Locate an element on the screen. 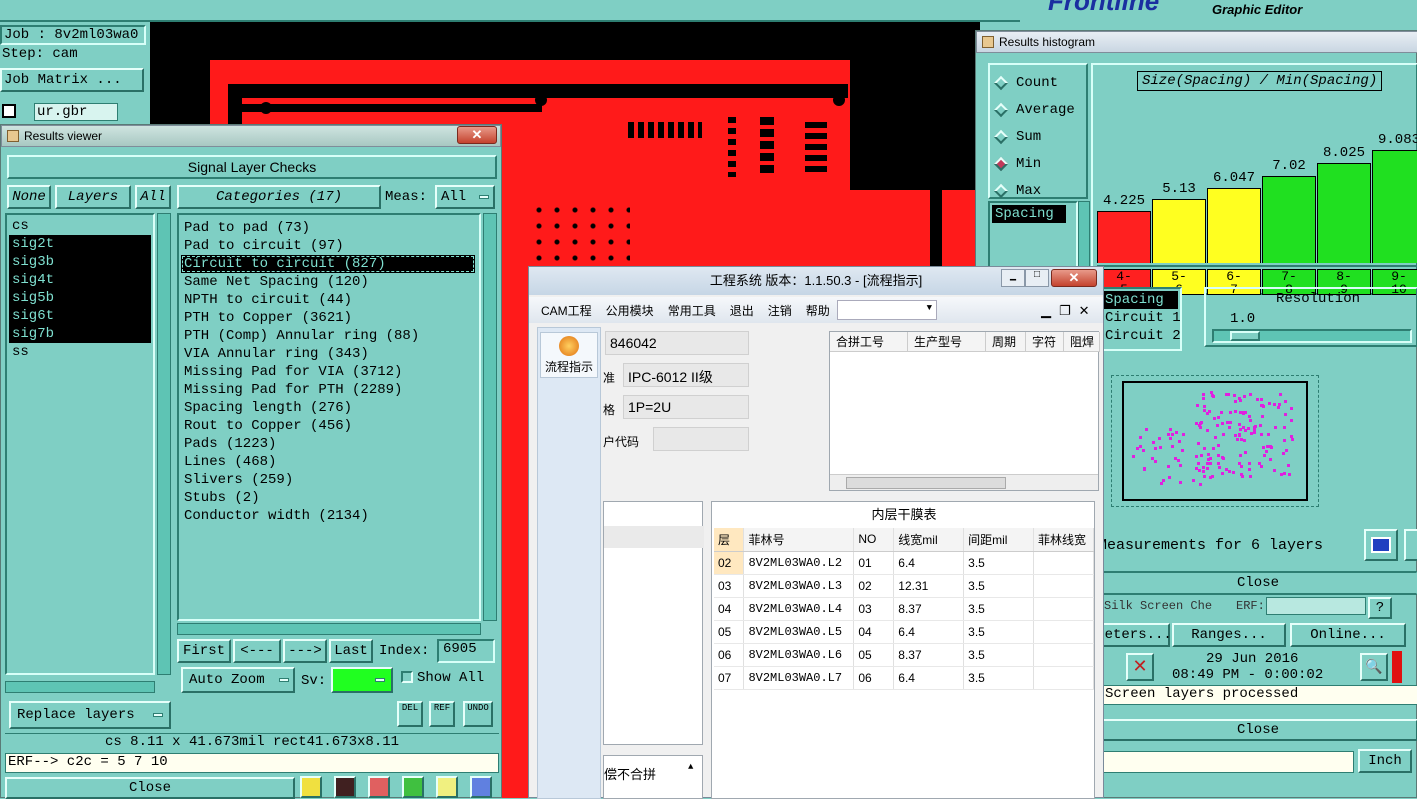 The image size is (1417, 799). histogram-close-button: Close is located at coordinates (1257, 583).